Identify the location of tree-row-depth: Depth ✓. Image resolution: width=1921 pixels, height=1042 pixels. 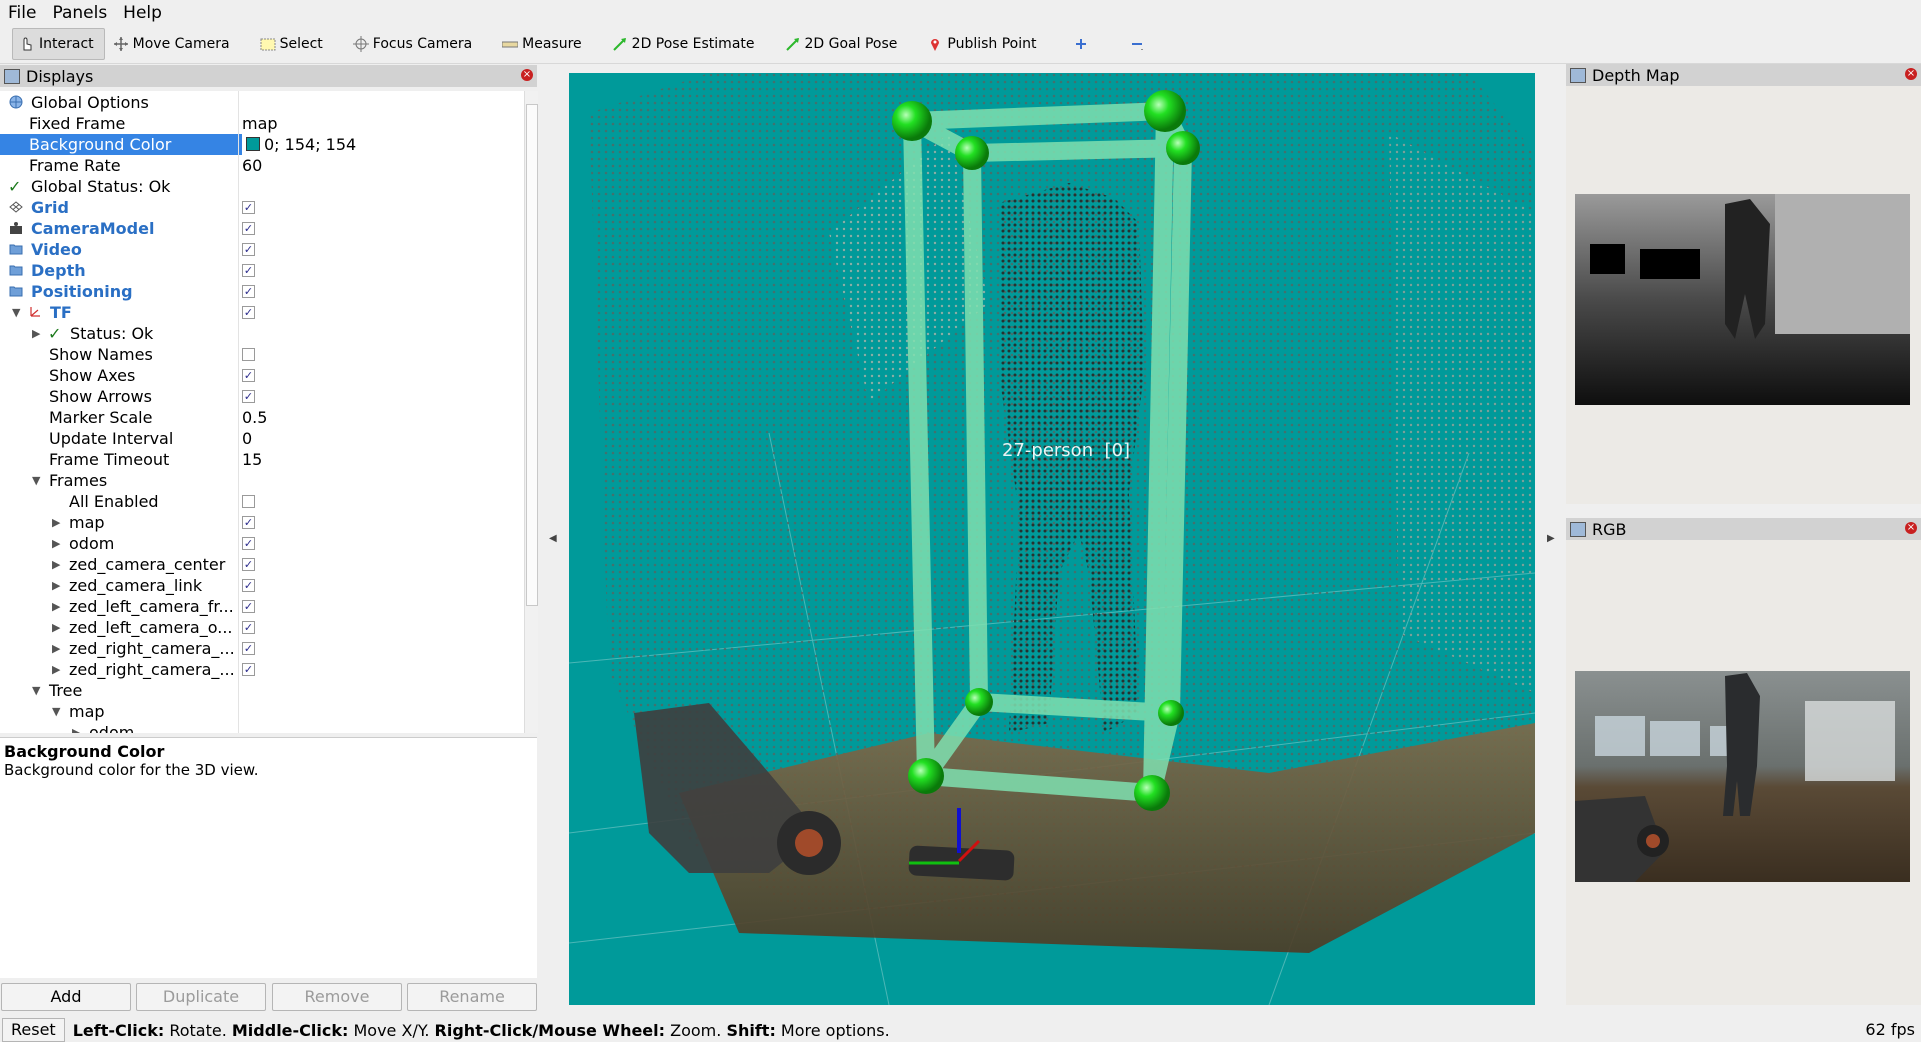
(262, 270).